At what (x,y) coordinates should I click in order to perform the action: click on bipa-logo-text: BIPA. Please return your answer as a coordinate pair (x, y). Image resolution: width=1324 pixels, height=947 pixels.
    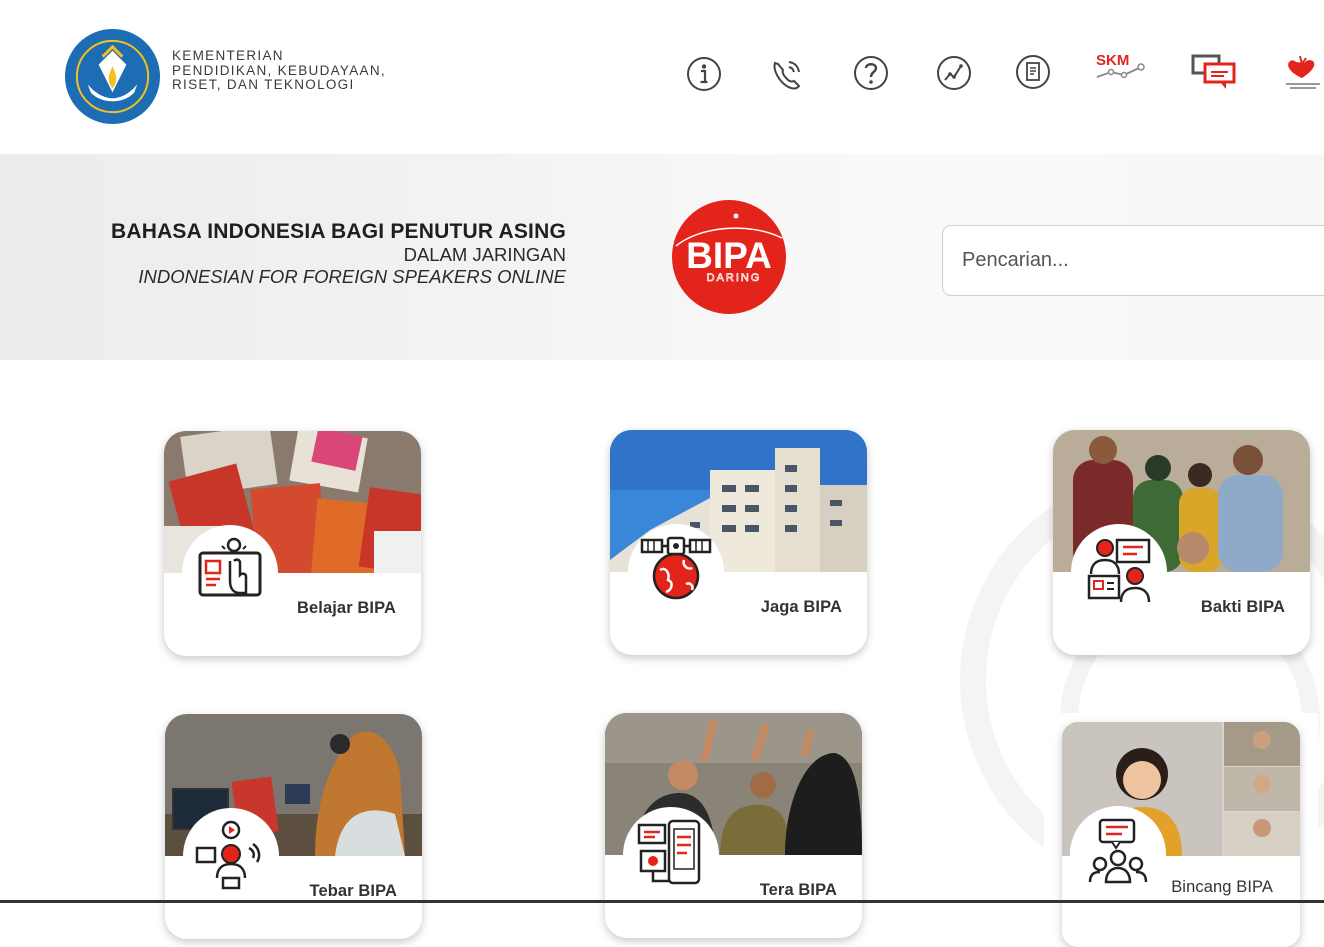
    Looking at the image, I should click on (729, 255).